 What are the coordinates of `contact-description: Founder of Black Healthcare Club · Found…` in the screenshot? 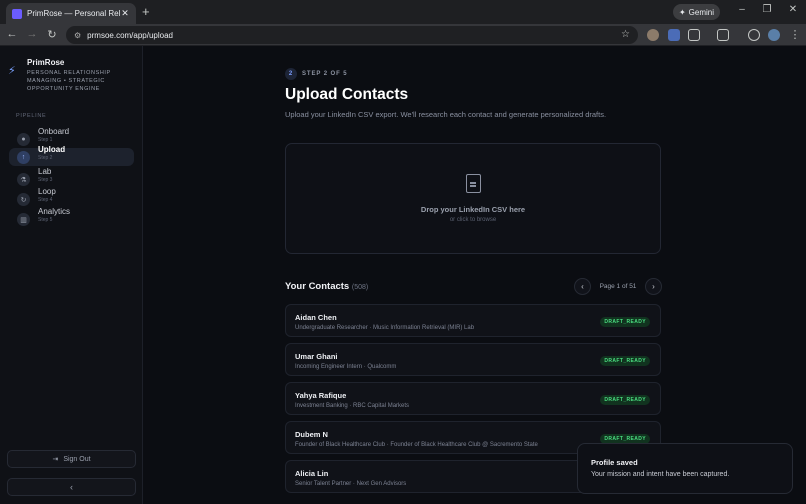 It's located at (416, 445).